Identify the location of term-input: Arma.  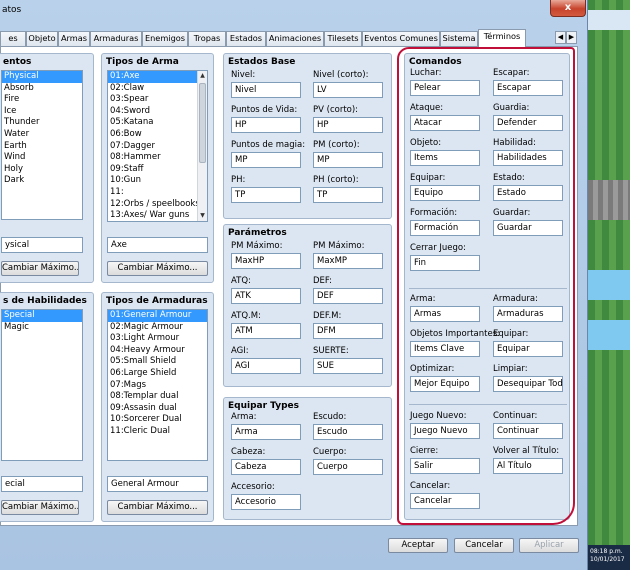
(266, 432).